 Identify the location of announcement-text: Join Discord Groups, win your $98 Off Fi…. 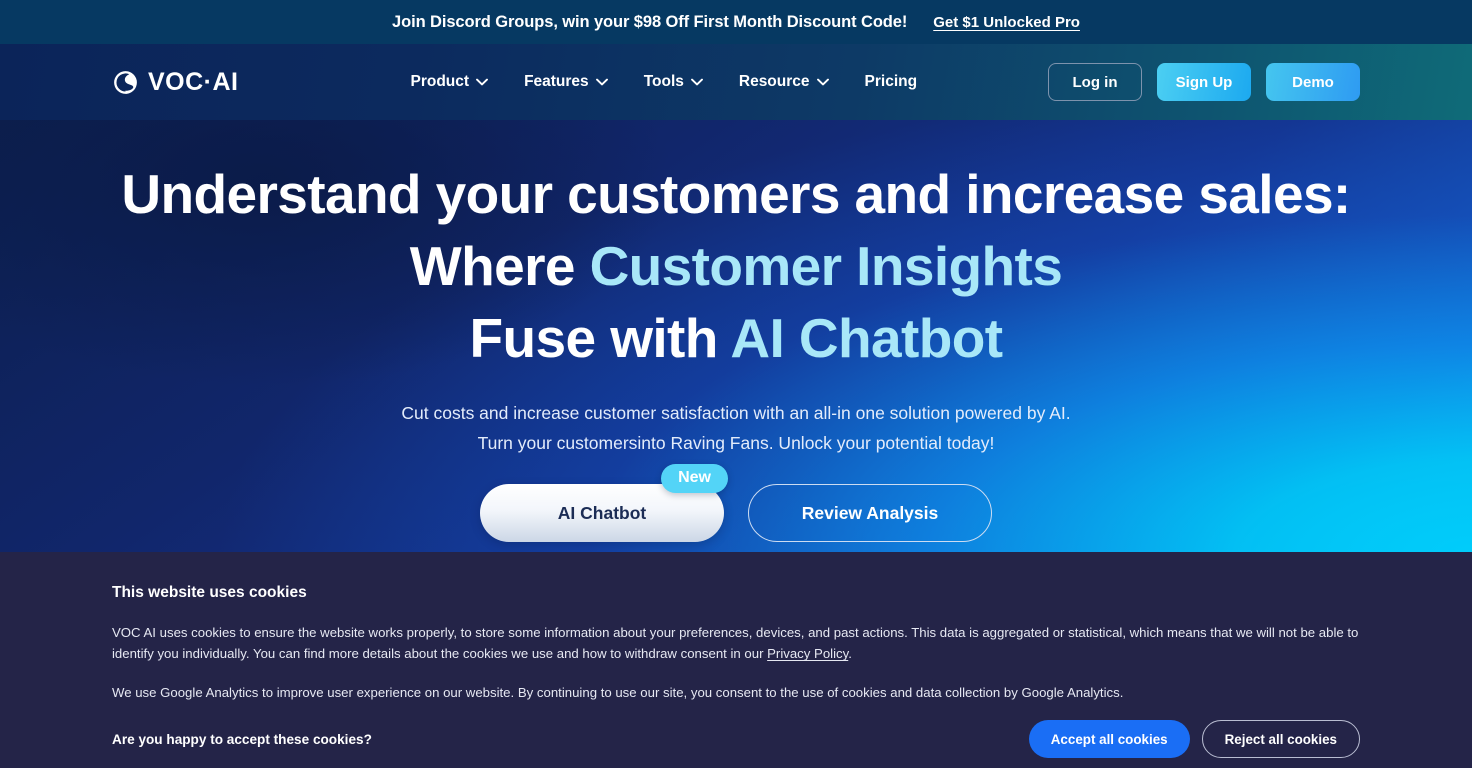
(650, 21).